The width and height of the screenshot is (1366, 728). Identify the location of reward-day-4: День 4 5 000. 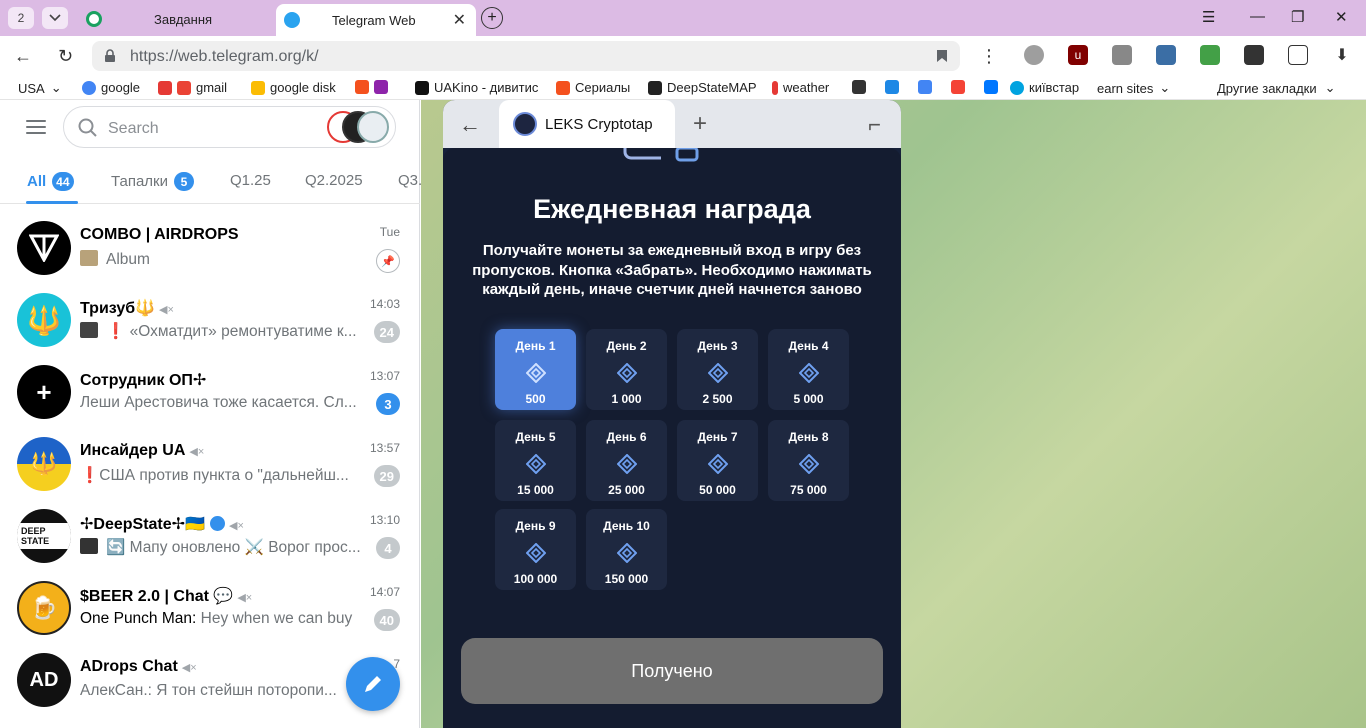
(808, 369).